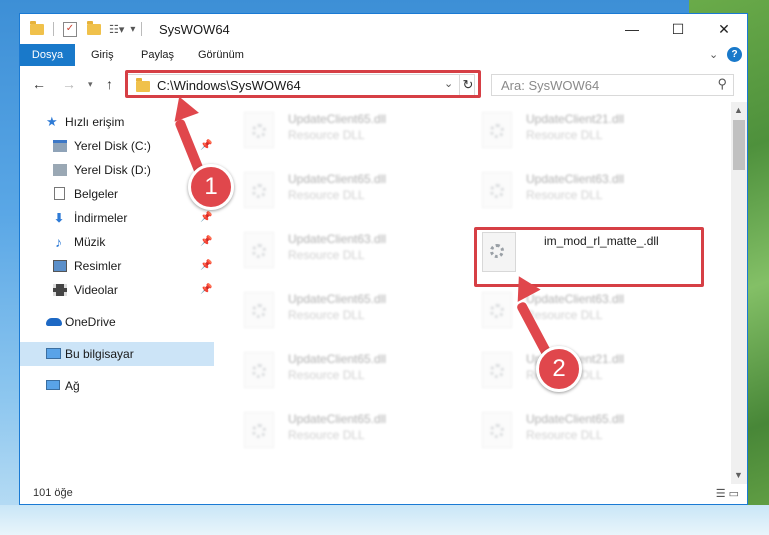 The width and height of the screenshot is (769, 535). What do you see at coordinates (95, 122) in the screenshot?
I see `nav-quick-access-label: Hızlı erişim` at bounding box center [95, 122].